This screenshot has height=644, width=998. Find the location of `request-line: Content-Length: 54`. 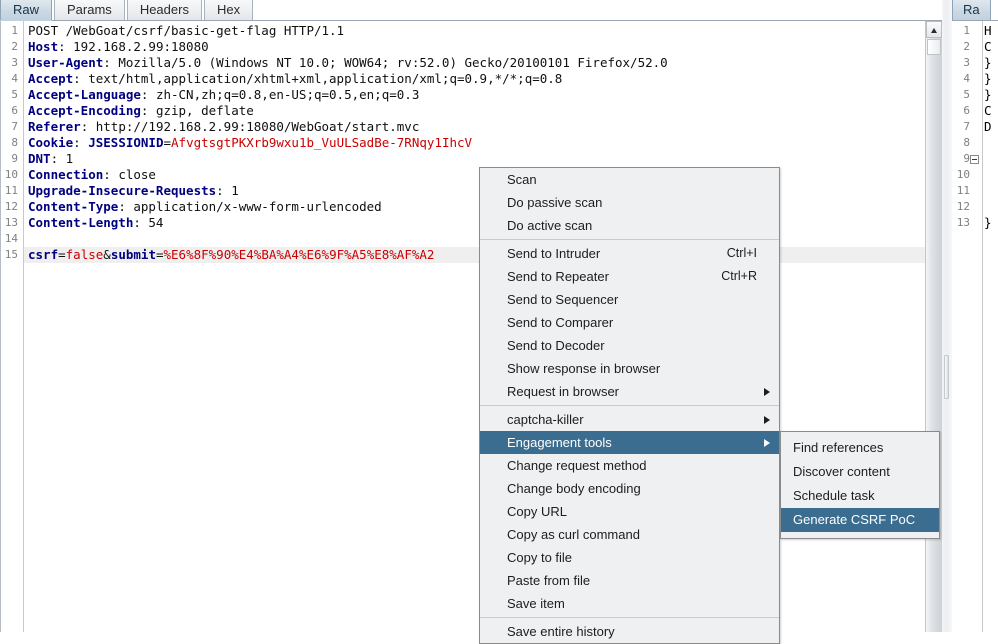

request-line: Content-Length: 54 is located at coordinates (475, 223).